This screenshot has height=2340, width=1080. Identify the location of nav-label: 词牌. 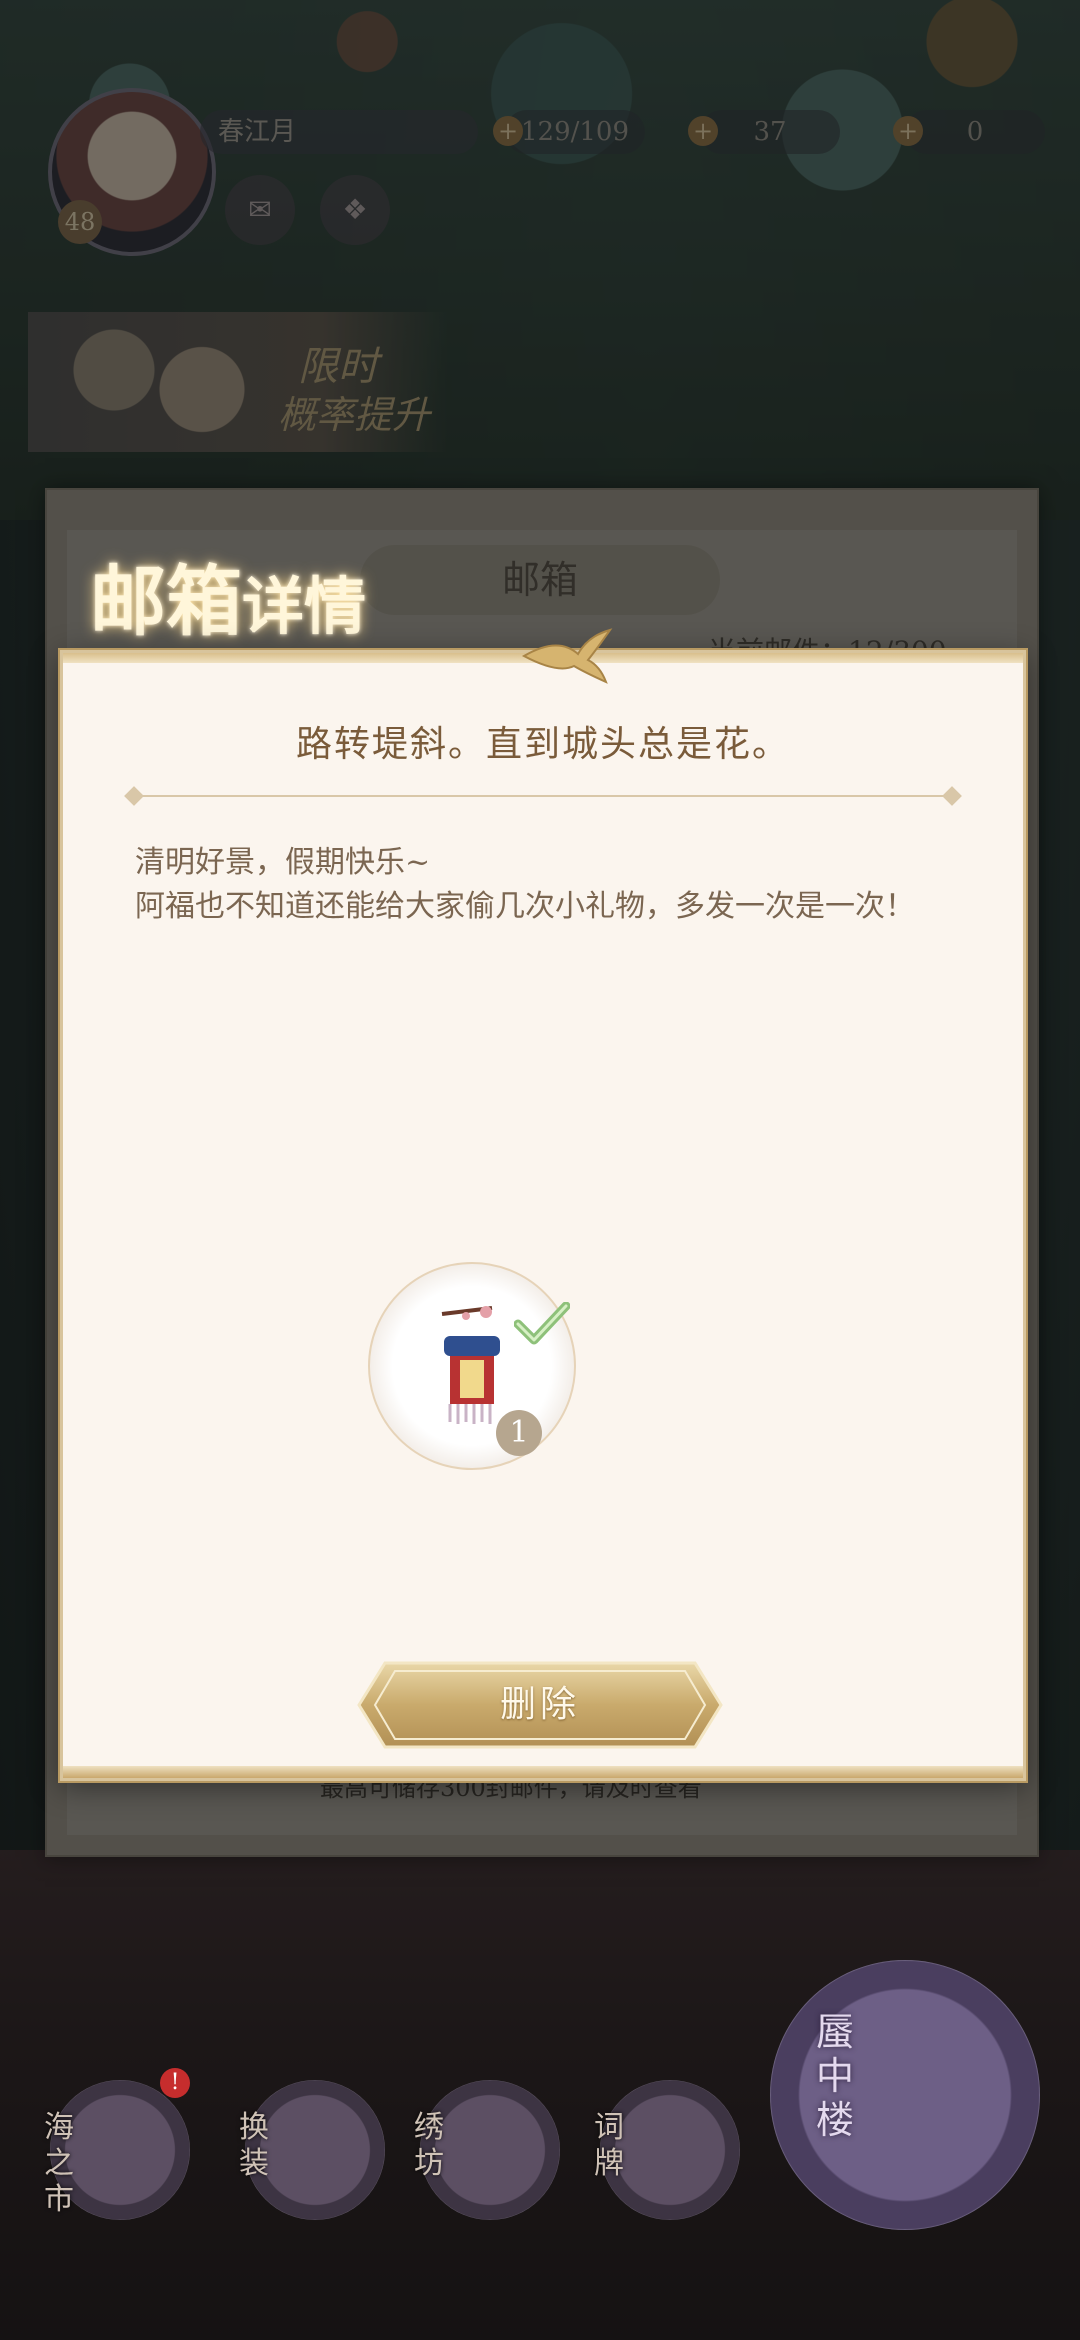
(609, 2145).